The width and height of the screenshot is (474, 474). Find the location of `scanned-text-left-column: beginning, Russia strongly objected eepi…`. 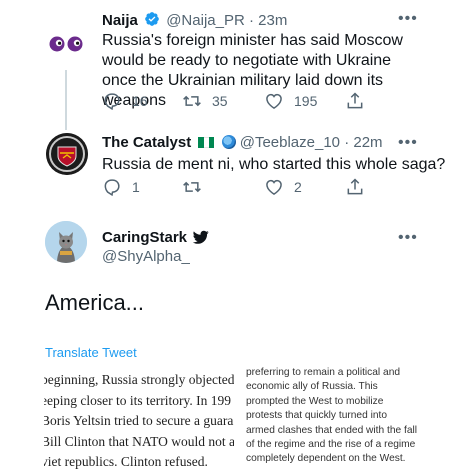

scanned-text-left-column: beginning, Russia strongly objected eepi… is located at coordinates (139, 422).